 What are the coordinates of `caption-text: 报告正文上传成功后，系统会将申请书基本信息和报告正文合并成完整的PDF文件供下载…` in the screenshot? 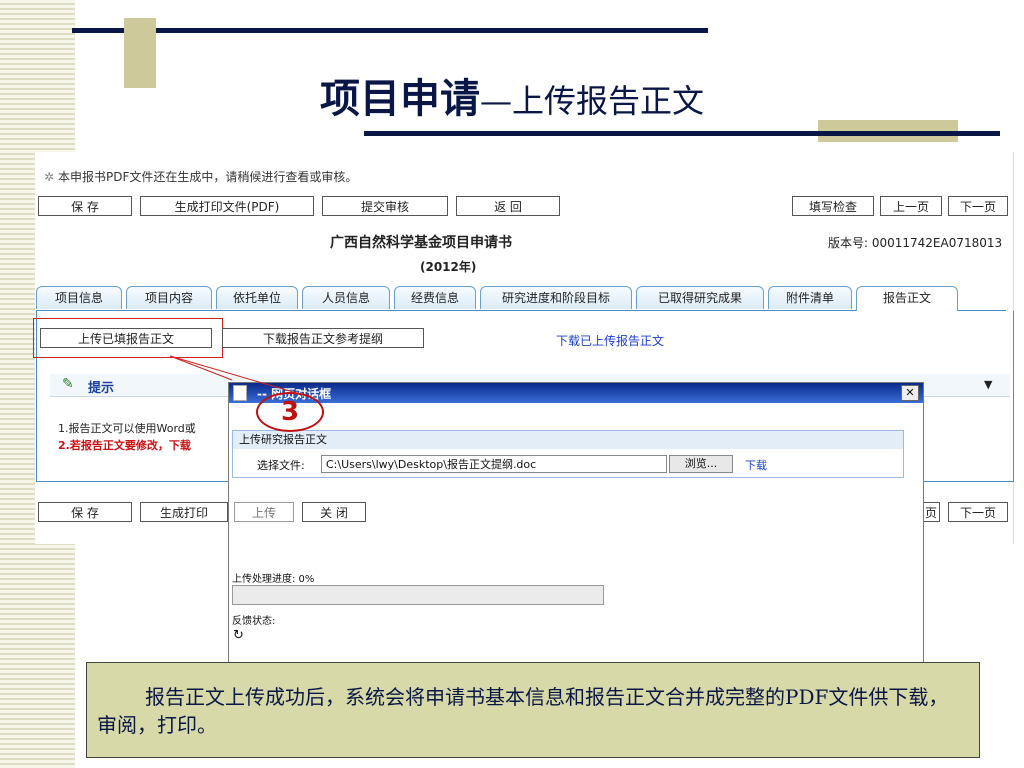 It's located at (523, 711).